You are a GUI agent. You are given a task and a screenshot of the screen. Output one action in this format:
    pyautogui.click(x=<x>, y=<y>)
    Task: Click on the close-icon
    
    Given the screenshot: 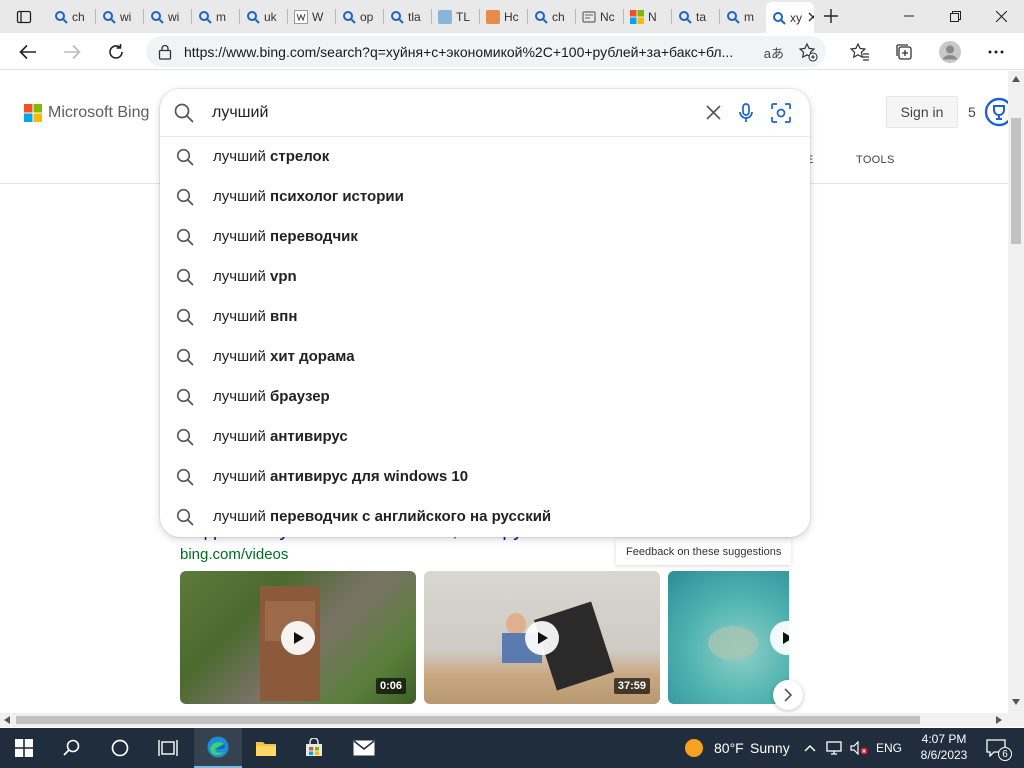 What is the action you would take?
    pyautogui.click(x=1001, y=16)
    